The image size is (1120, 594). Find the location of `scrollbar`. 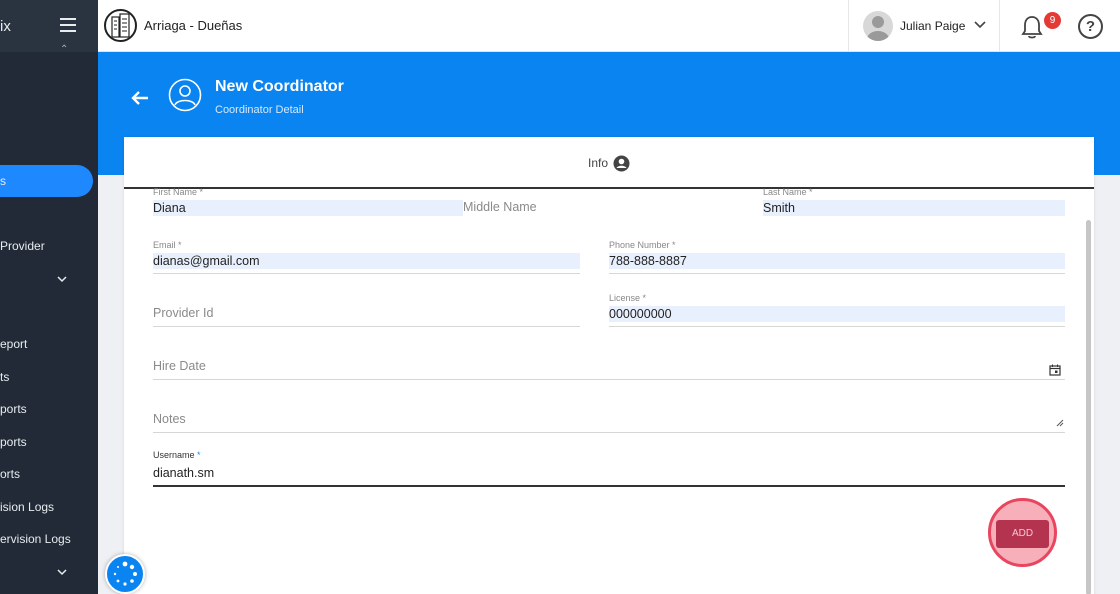

scrollbar is located at coordinates (1088, 407).